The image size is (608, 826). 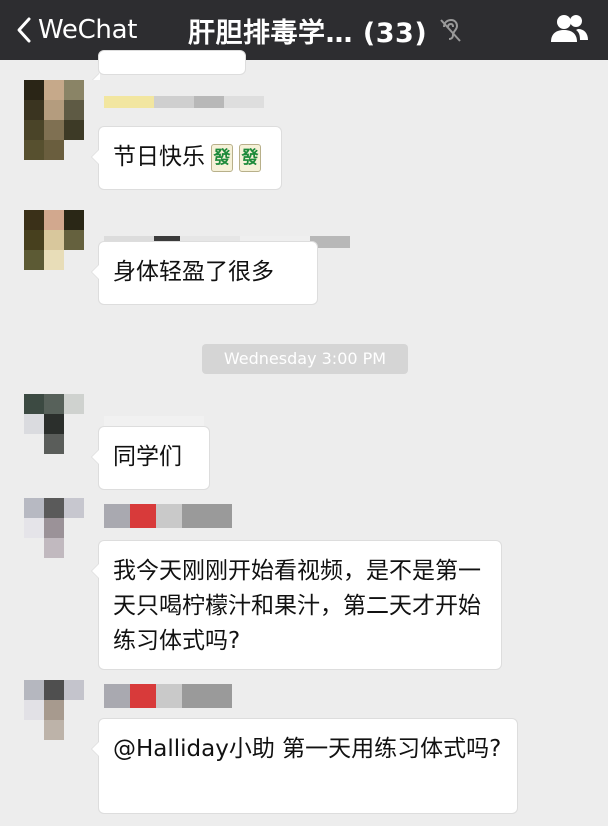 I want to click on message-bubble: 我今天刚刚开始看视频，是不是第一天只喝柠檬汁和果汁，第二天才开始练习体式吗?, so click(x=296, y=605).